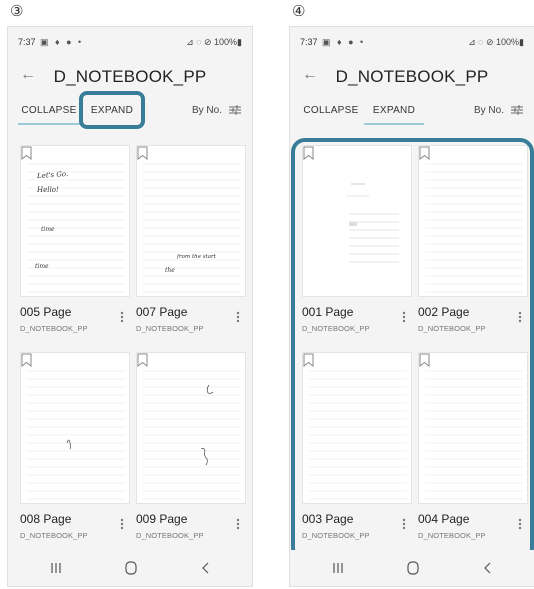 The width and height of the screenshot is (534, 589). I want to click on view-tabs: COLLAPSE EXPAND By No., so click(412, 114).